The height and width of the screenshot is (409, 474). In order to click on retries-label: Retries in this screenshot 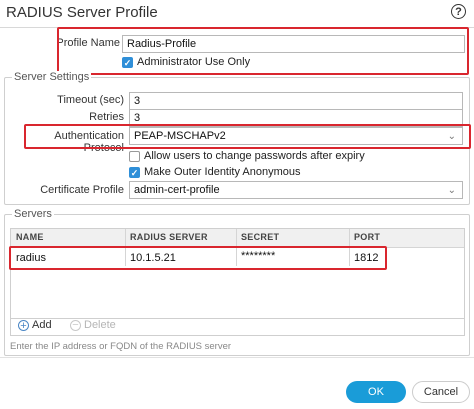, I will do `click(106, 117)`.